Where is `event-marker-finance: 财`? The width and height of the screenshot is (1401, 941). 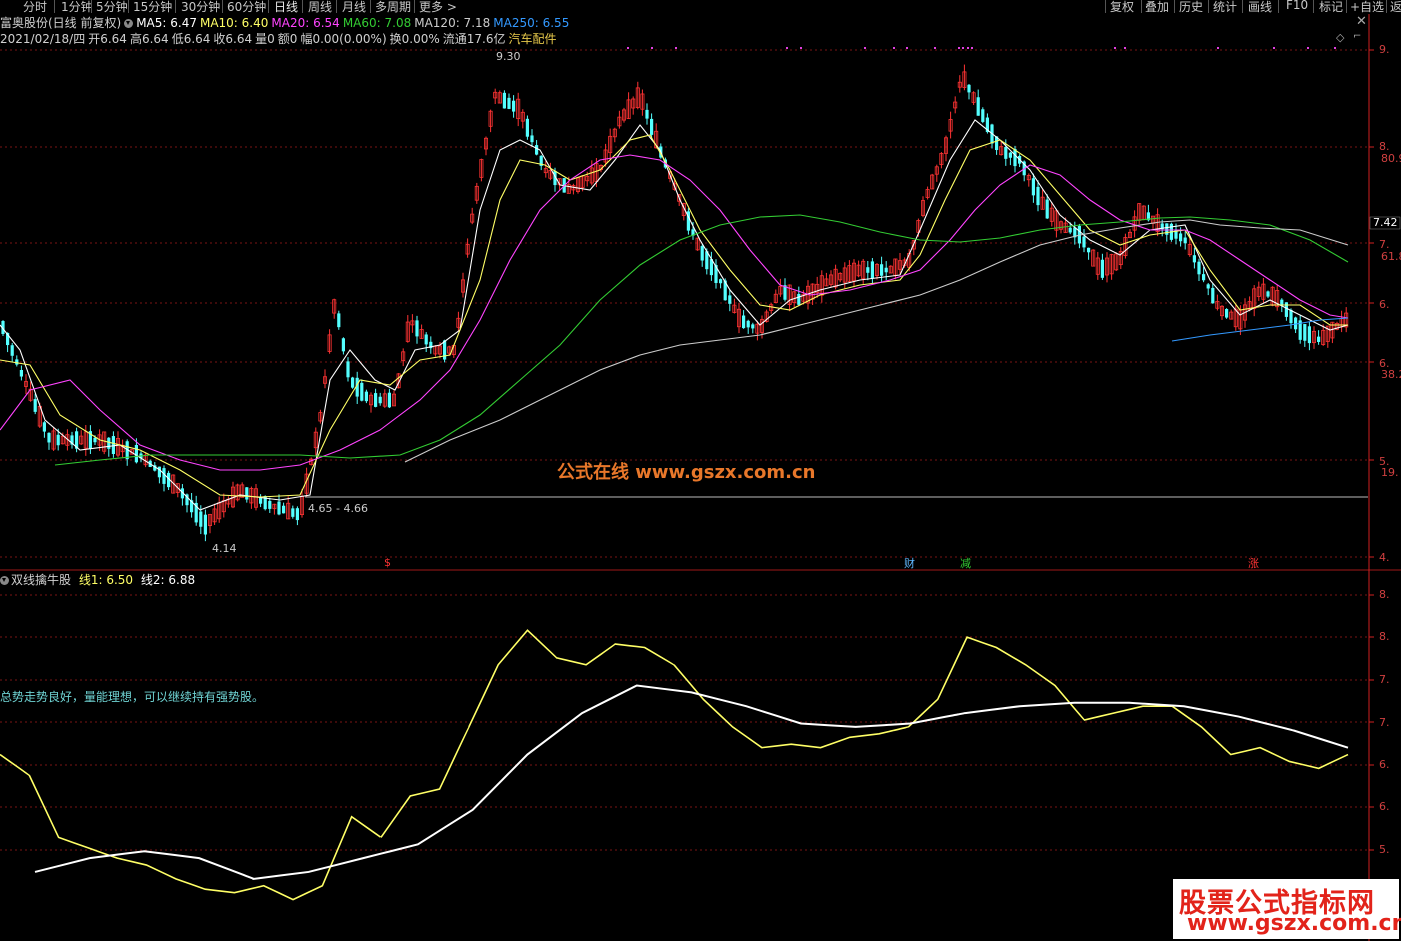 event-marker-finance: 财 is located at coordinates (909, 563).